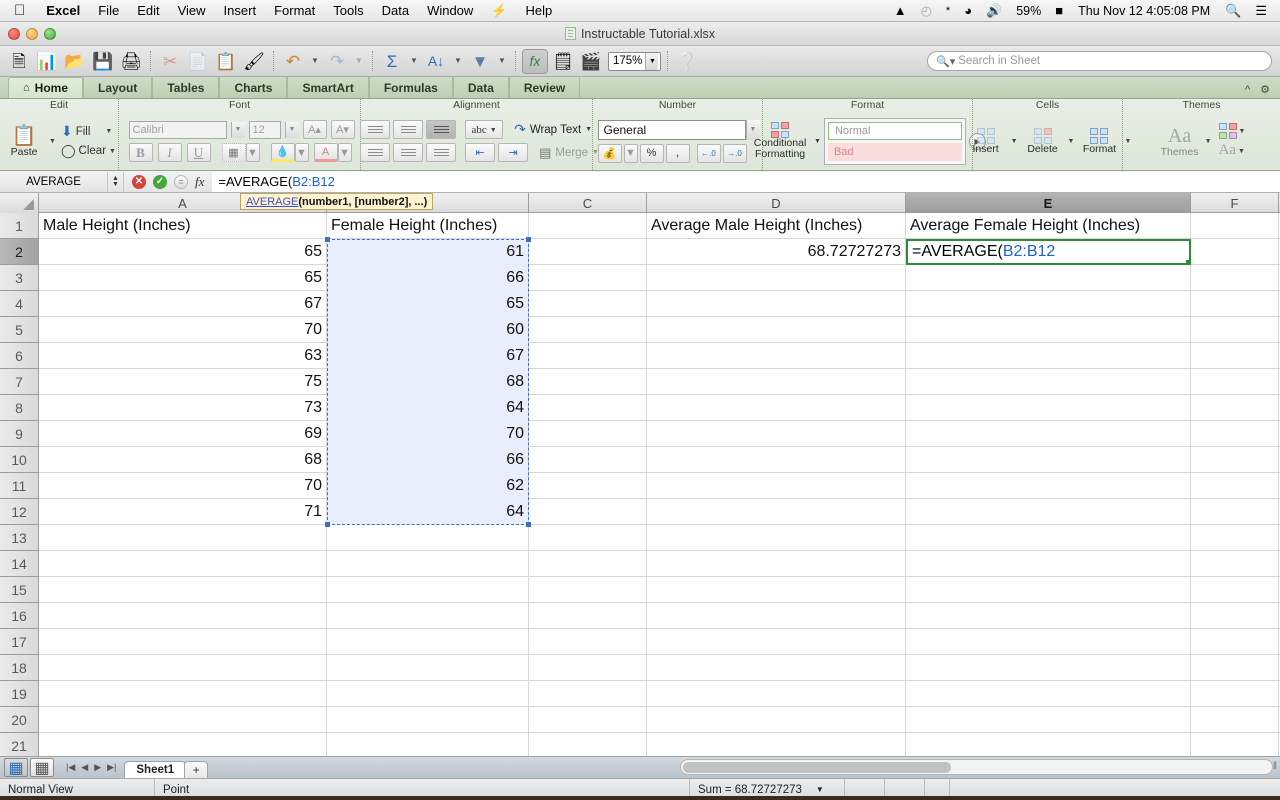  Describe the element at coordinates (252, 152) in the screenshot. I see `borders-dropdown-arrow: ▼` at that location.